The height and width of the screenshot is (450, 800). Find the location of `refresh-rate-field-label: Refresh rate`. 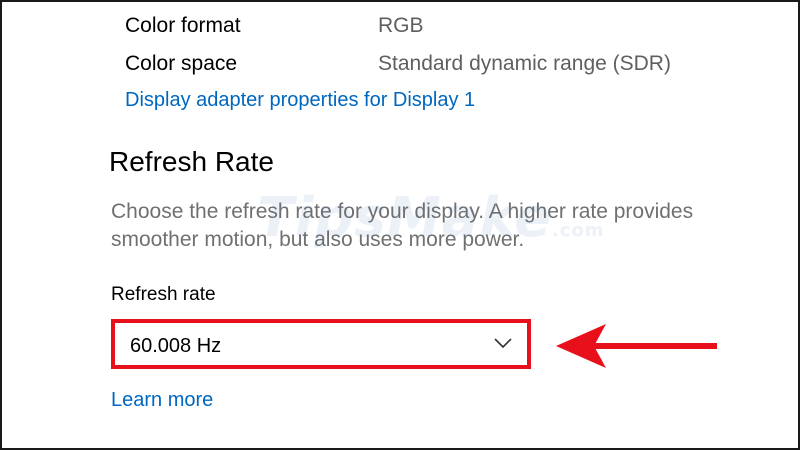

refresh-rate-field-label: Refresh rate is located at coordinates (163, 294).